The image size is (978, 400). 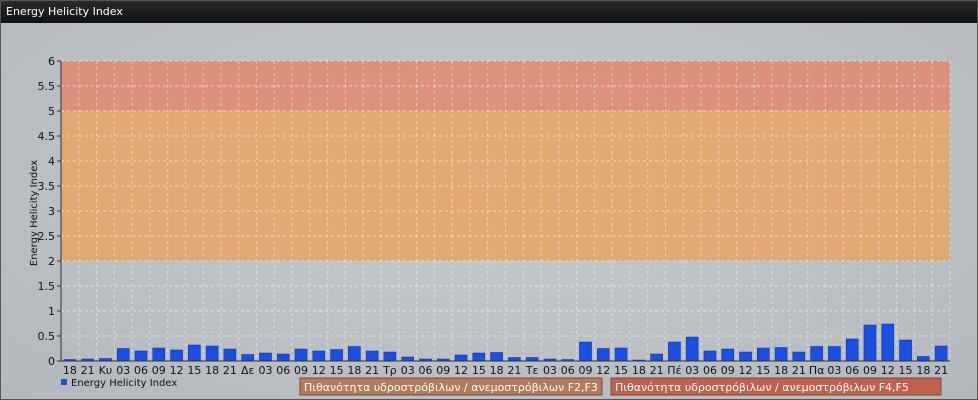 I want to click on y-tick-label: 1, so click(x=51, y=311).